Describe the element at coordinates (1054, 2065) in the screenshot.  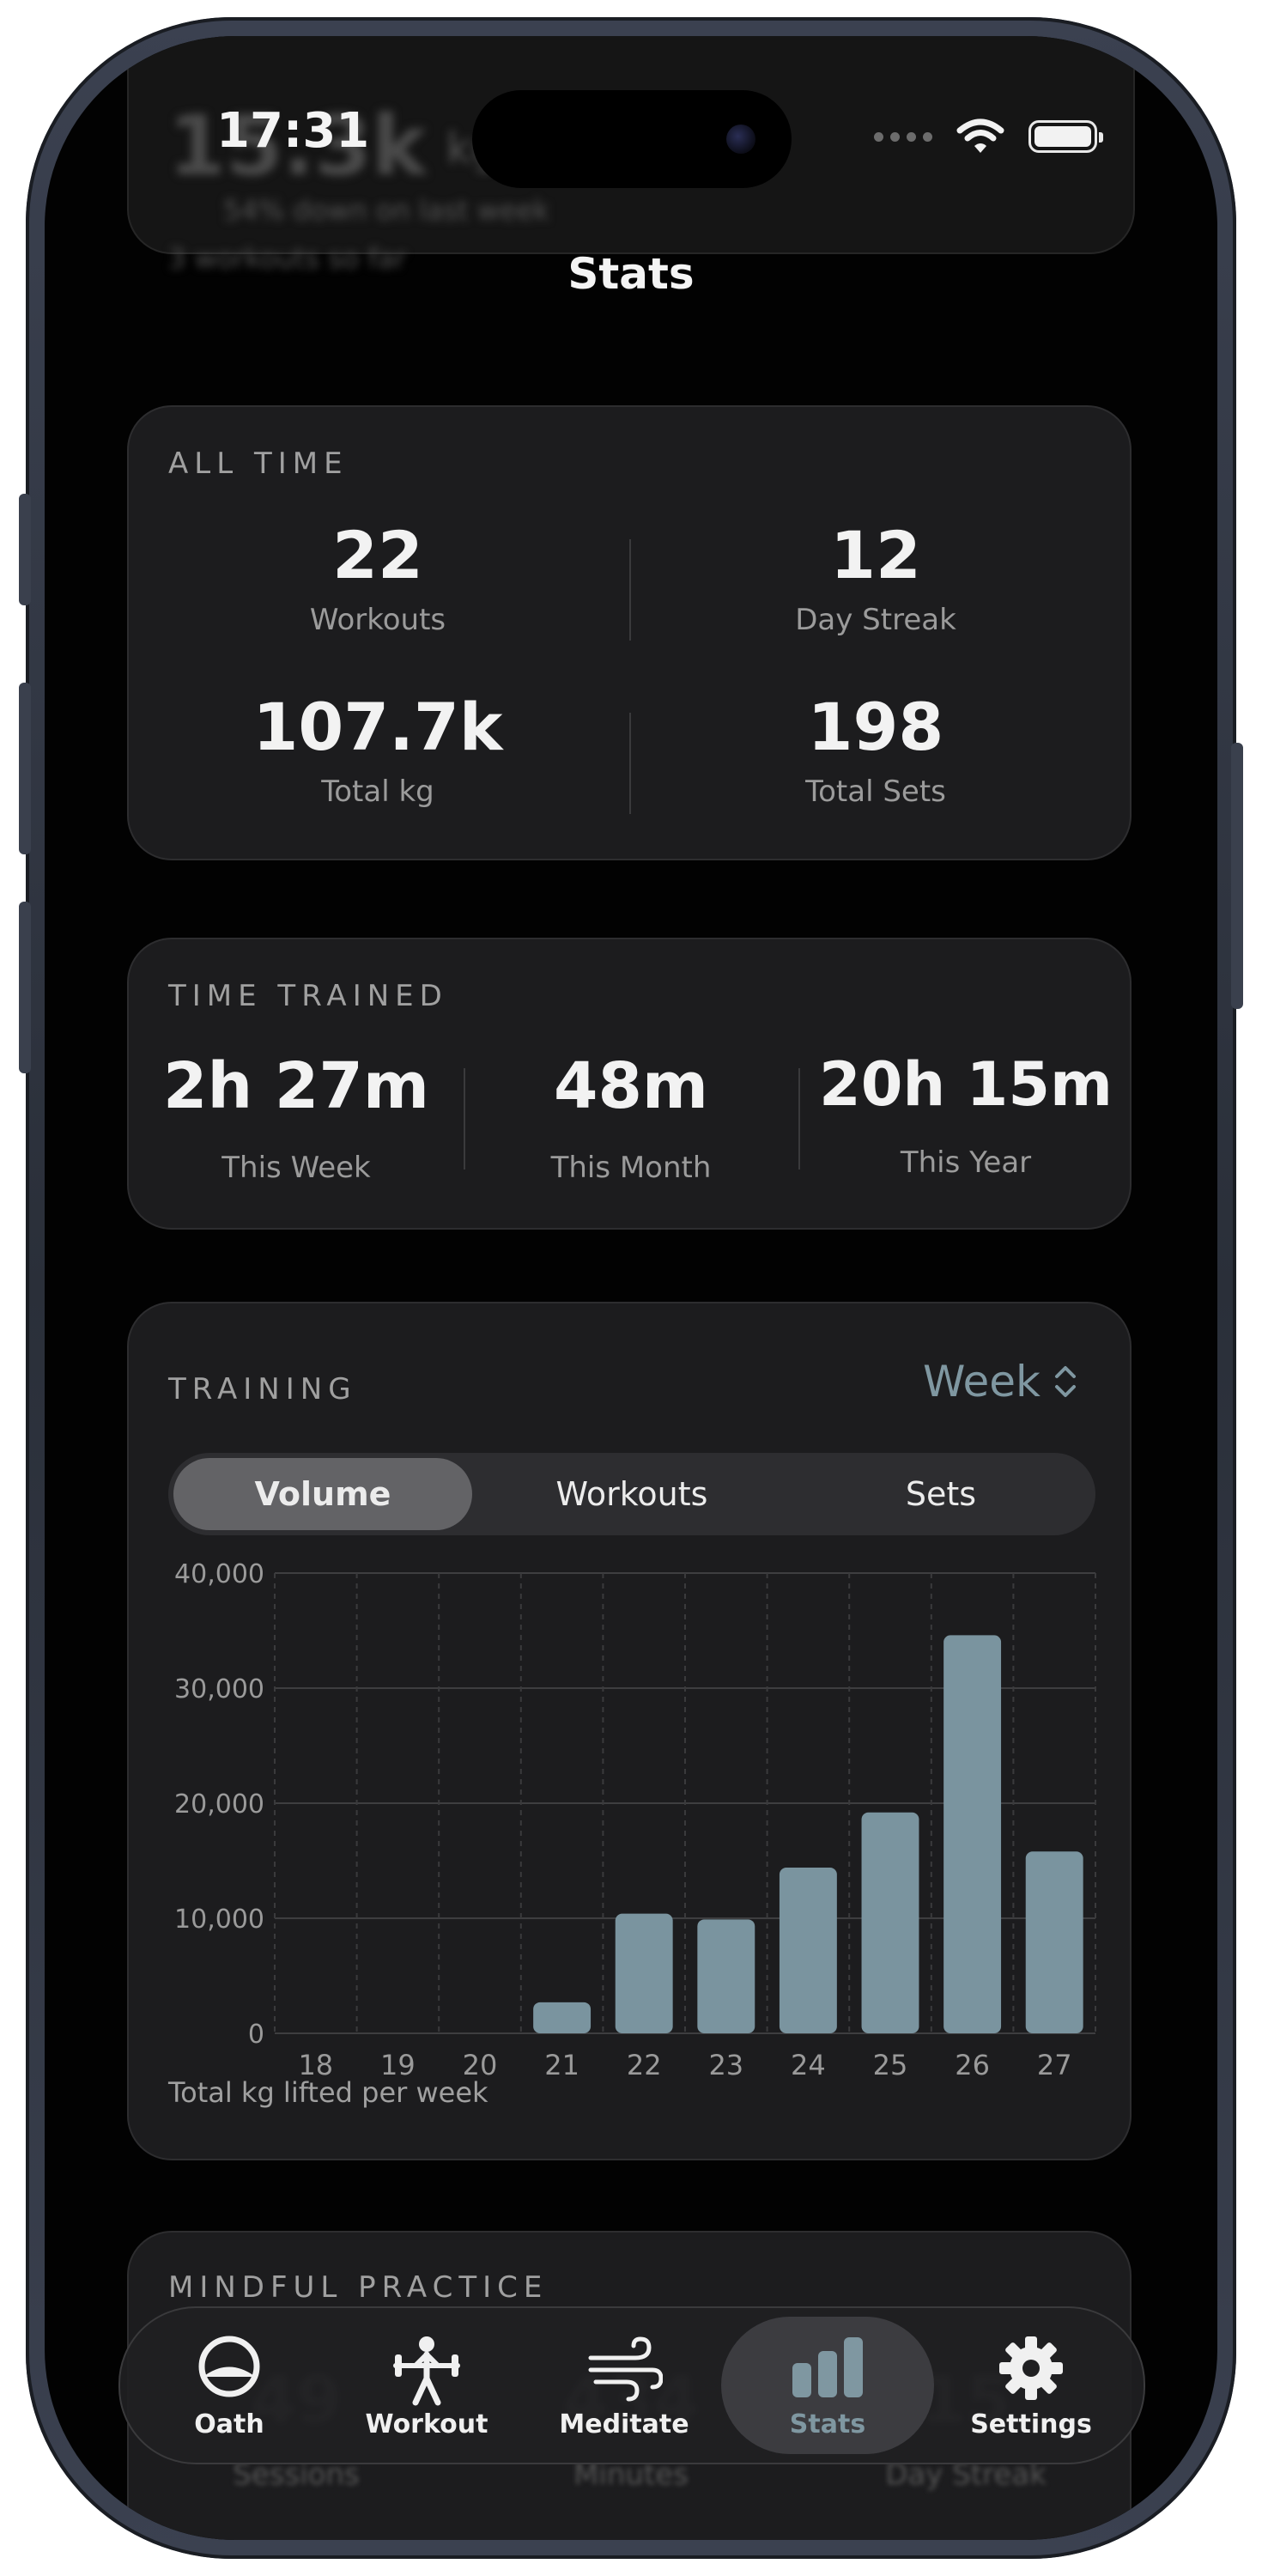
I see `x-tick-label: 27` at that location.